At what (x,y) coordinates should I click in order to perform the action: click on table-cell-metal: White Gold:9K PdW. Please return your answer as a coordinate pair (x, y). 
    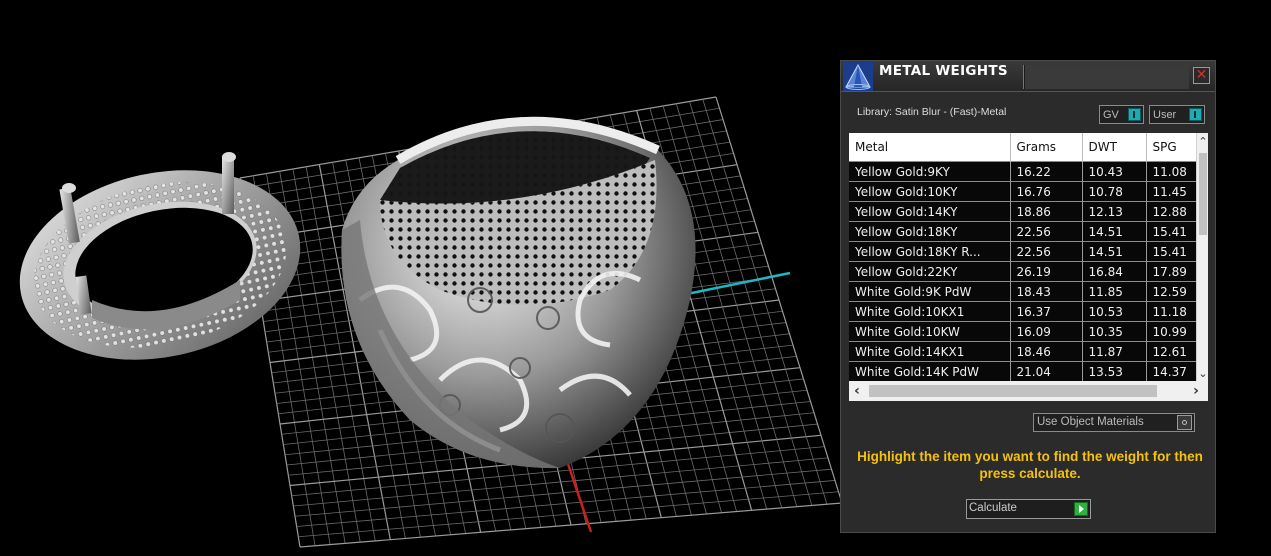
    Looking at the image, I should click on (930, 291).